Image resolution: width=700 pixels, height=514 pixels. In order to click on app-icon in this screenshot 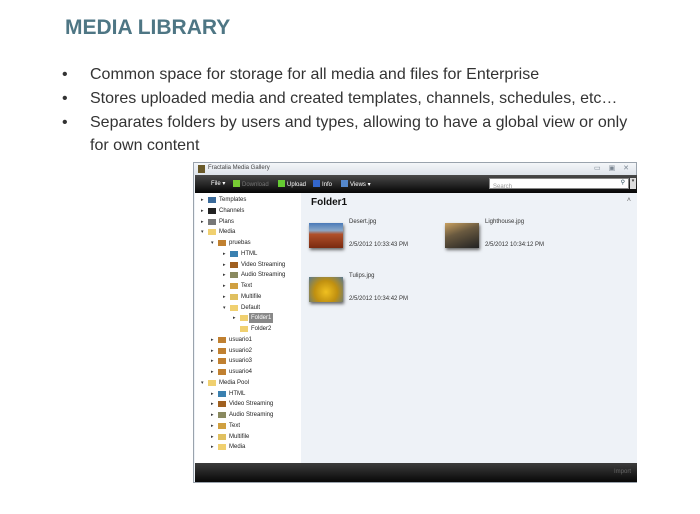, I will do `click(201, 169)`.